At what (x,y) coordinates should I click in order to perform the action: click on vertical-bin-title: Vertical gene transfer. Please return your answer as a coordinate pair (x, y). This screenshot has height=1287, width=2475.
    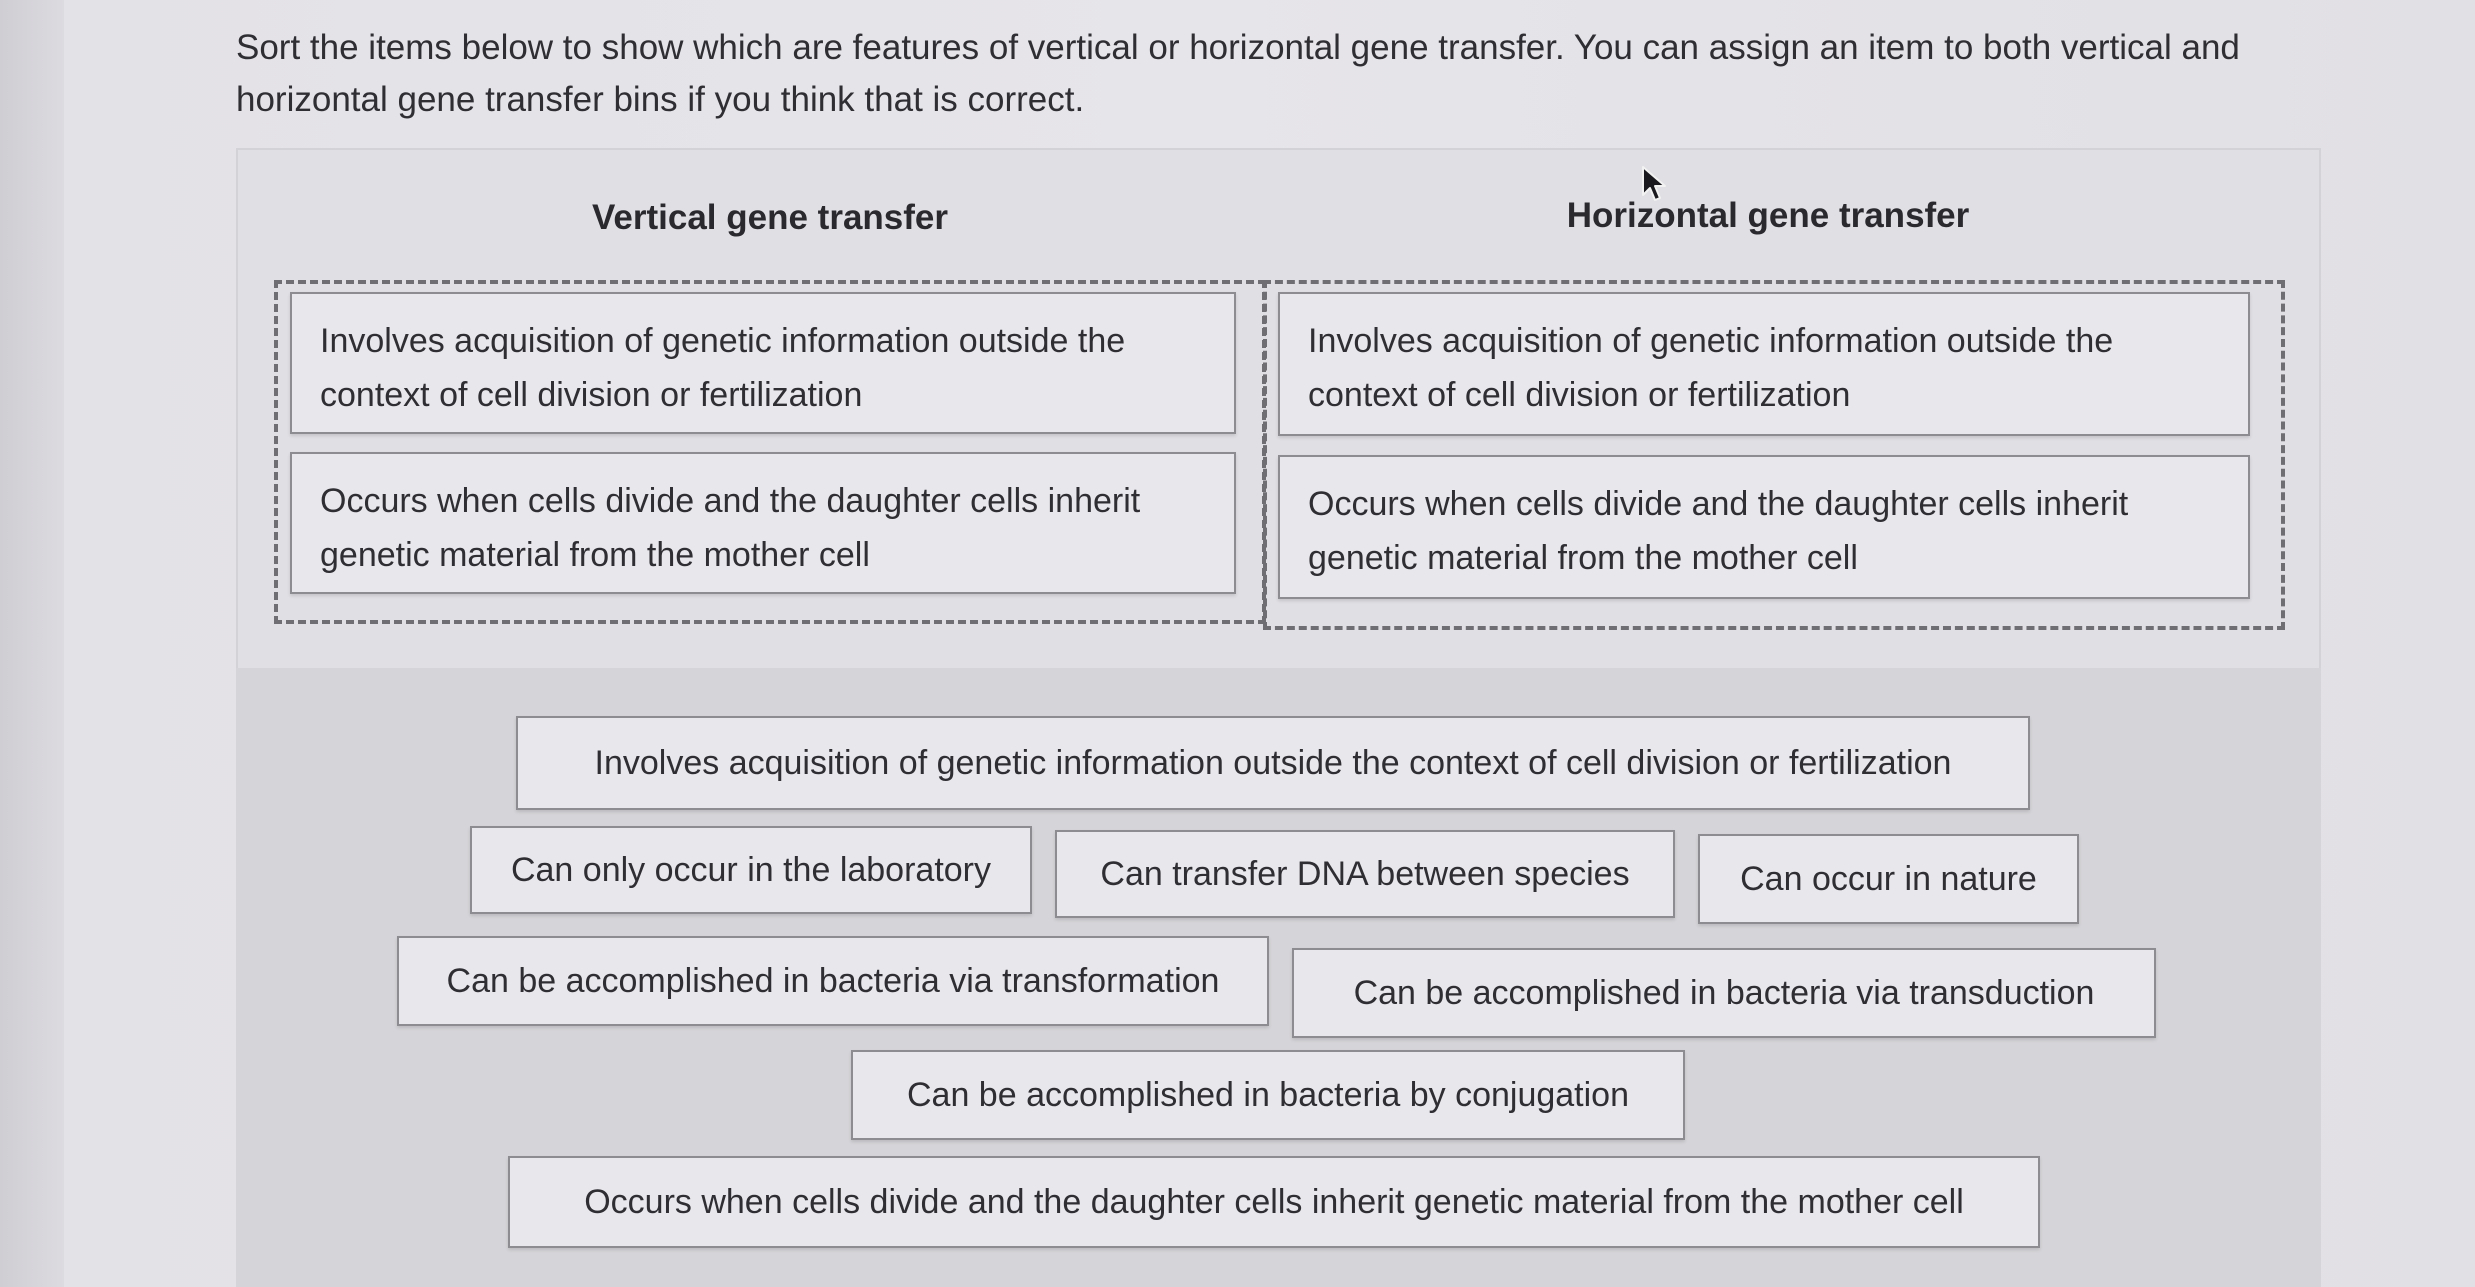
    Looking at the image, I should click on (770, 217).